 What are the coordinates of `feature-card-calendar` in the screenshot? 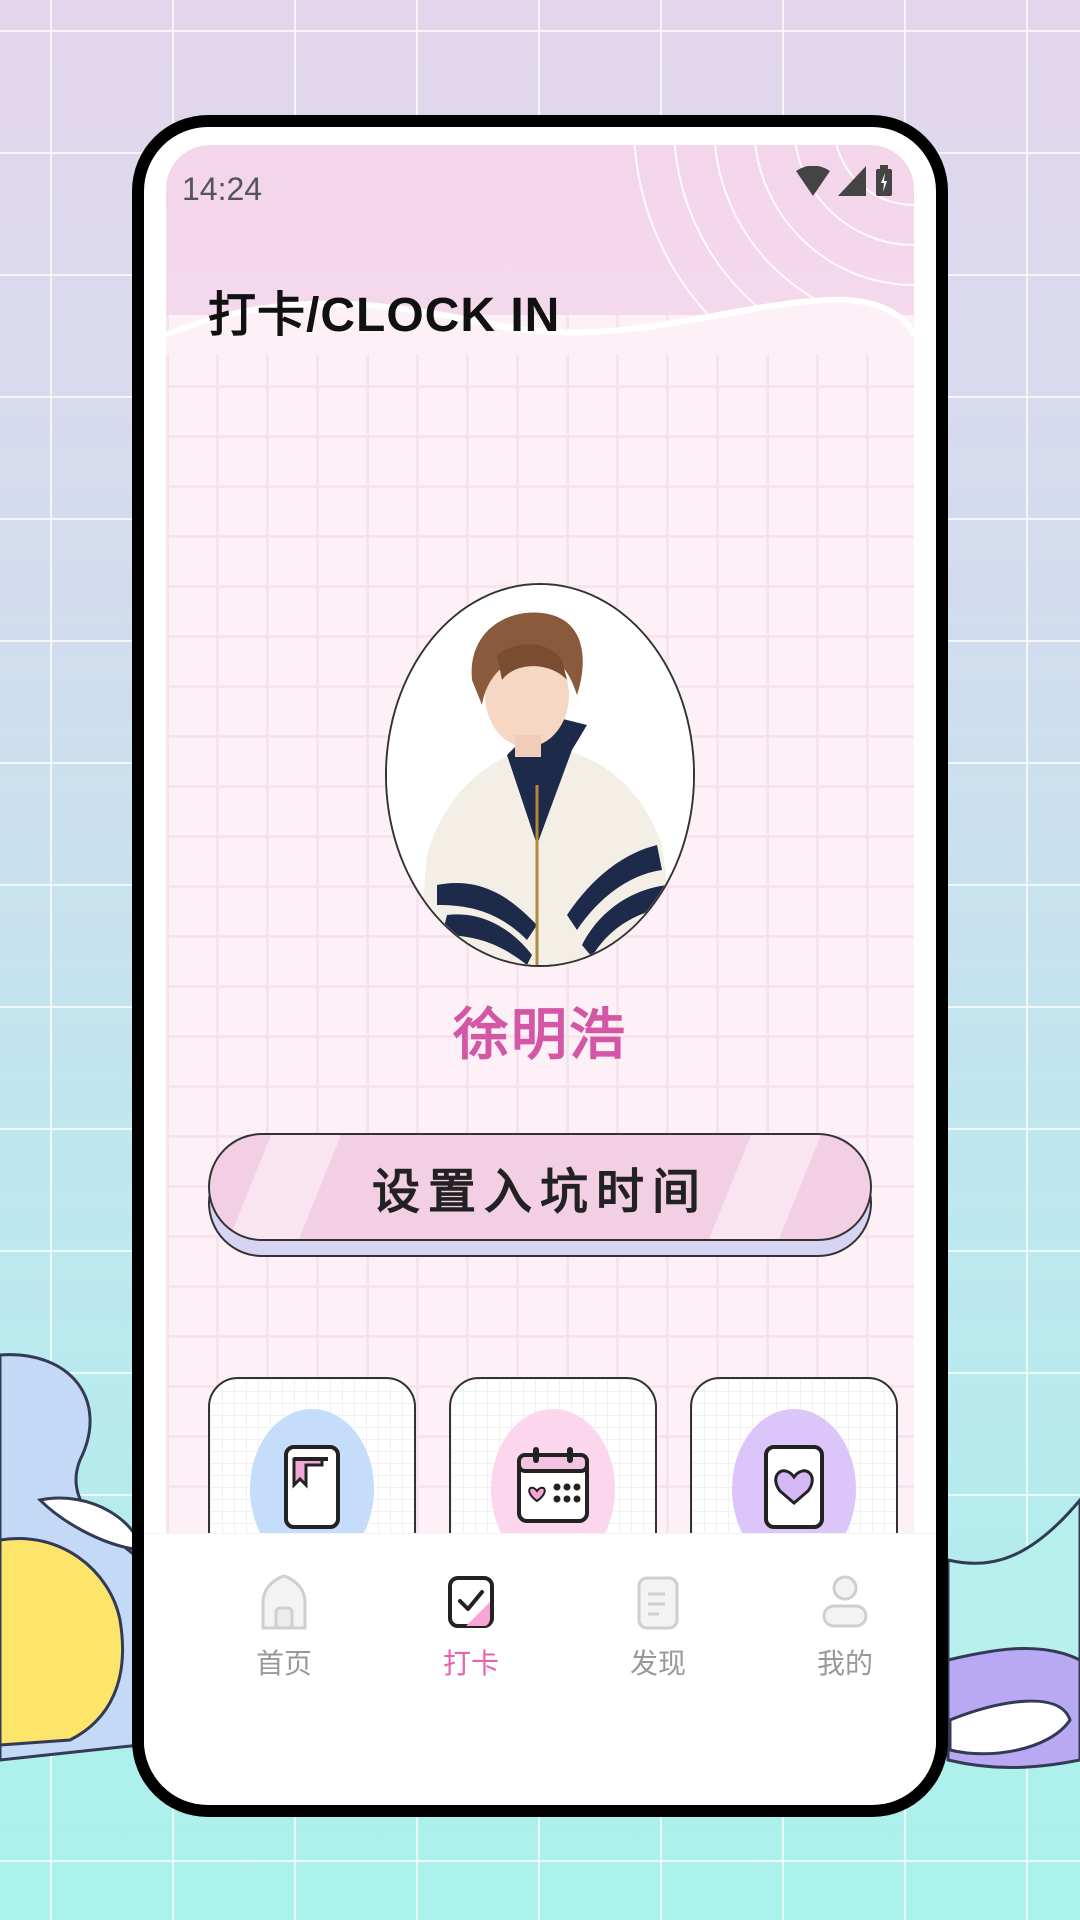 It's located at (553, 1455).